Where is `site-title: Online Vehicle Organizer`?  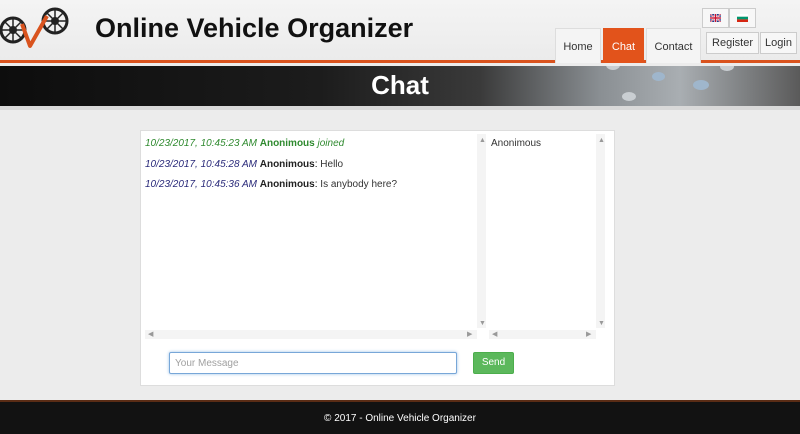
site-title: Online Vehicle Organizer is located at coordinates (254, 28).